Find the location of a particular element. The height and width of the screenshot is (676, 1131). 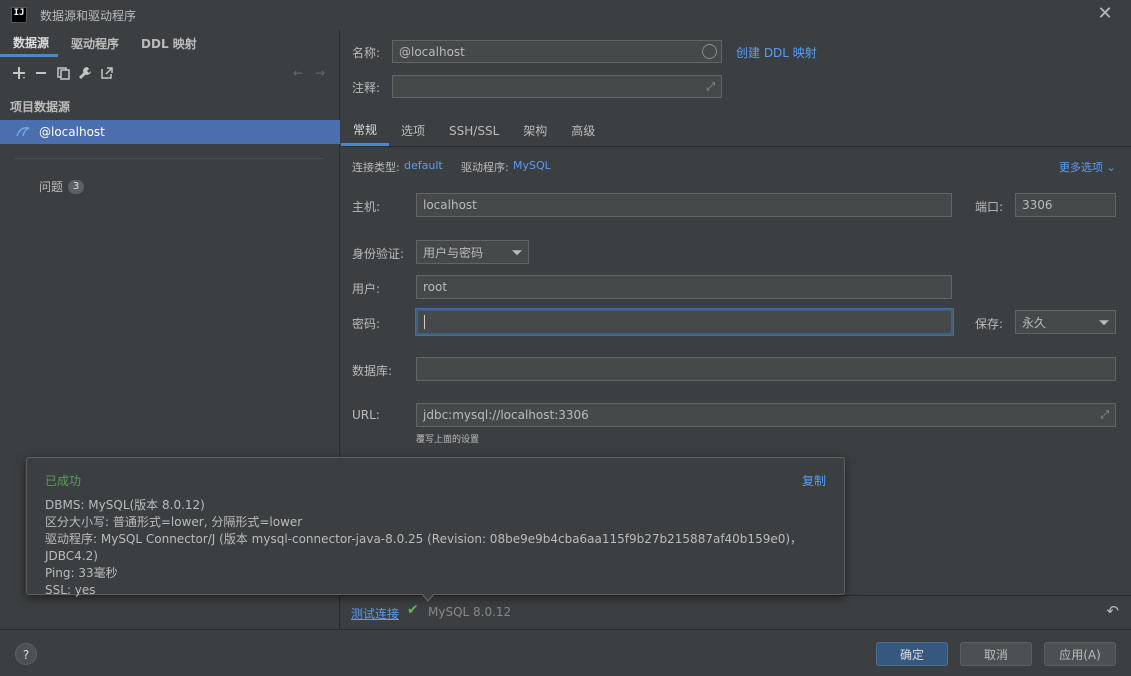

test-connection-link: 测试连接 is located at coordinates (375, 613).